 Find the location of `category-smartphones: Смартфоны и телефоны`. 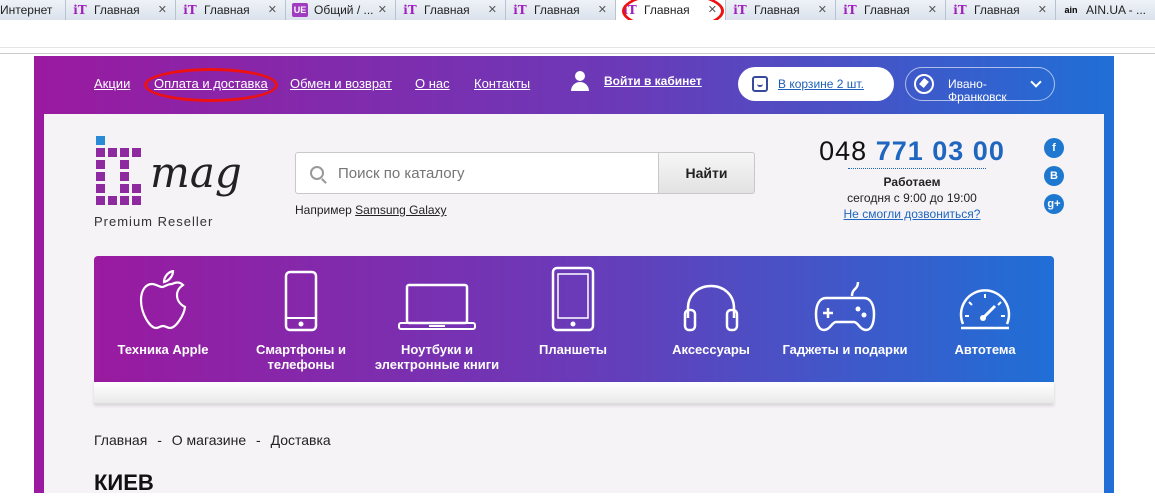

category-smartphones: Смартфоны и телефоны is located at coordinates (301, 319).